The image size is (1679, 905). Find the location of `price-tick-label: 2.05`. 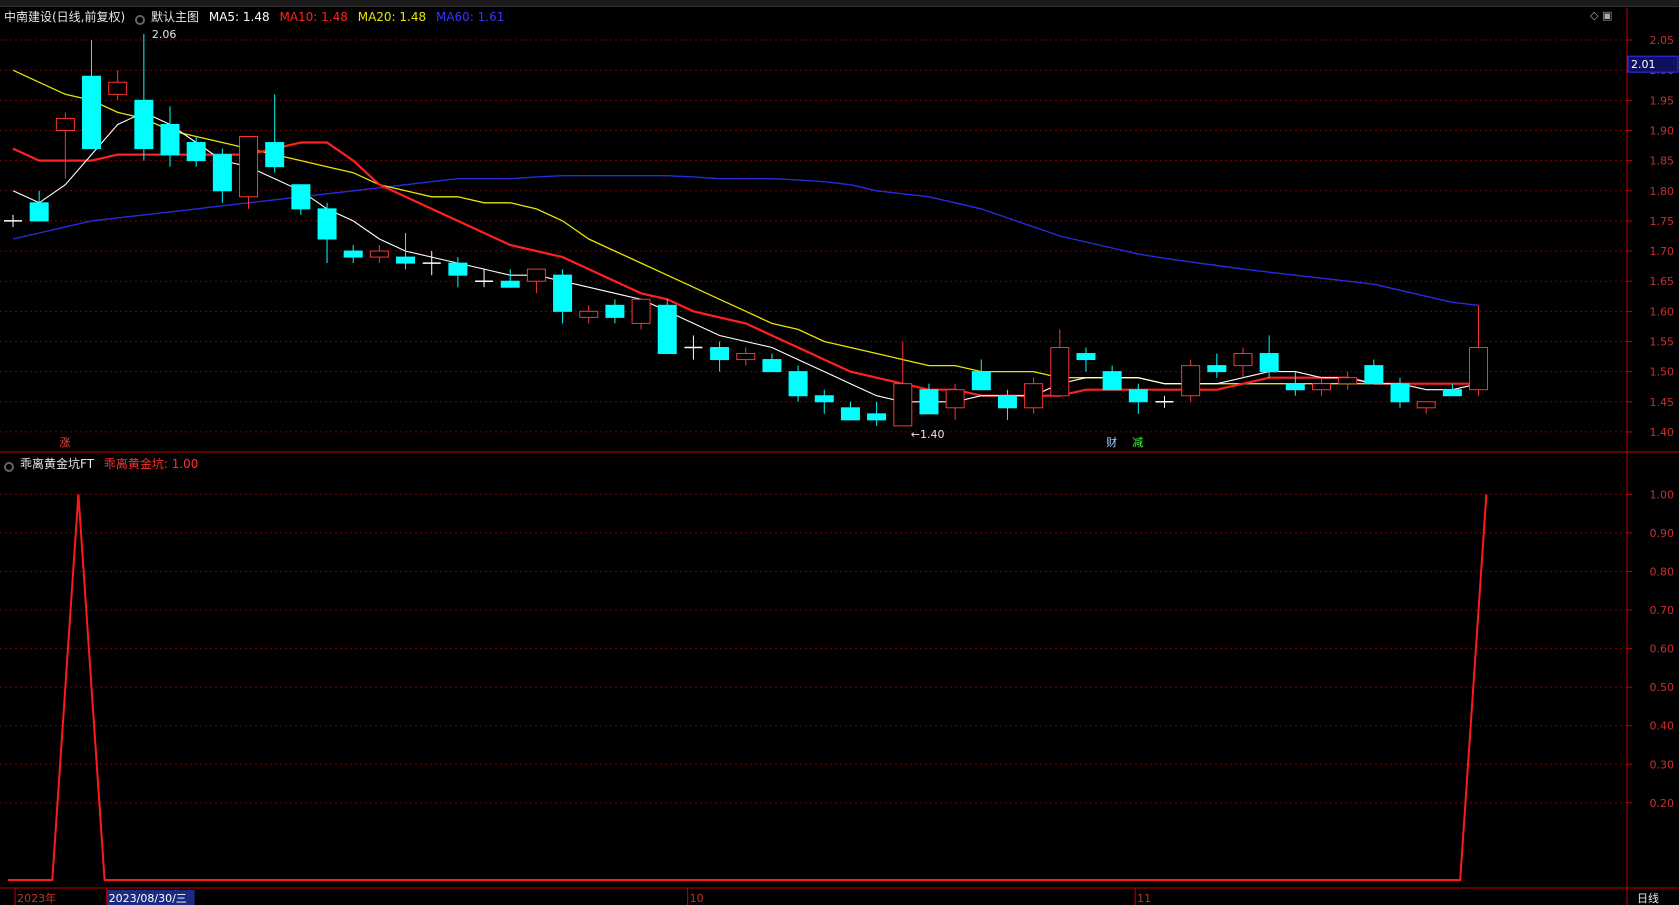

price-tick-label: 2.05 is located at coordinates (1662, 40).